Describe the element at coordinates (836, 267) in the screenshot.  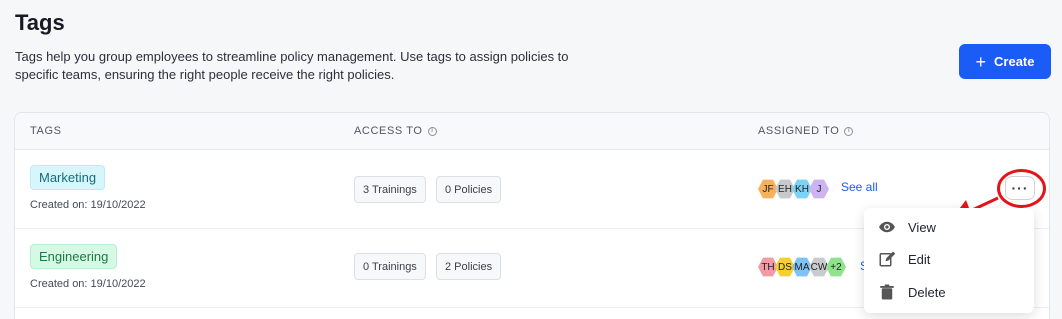
I see `avatar-overflow-count: +2` at that location.